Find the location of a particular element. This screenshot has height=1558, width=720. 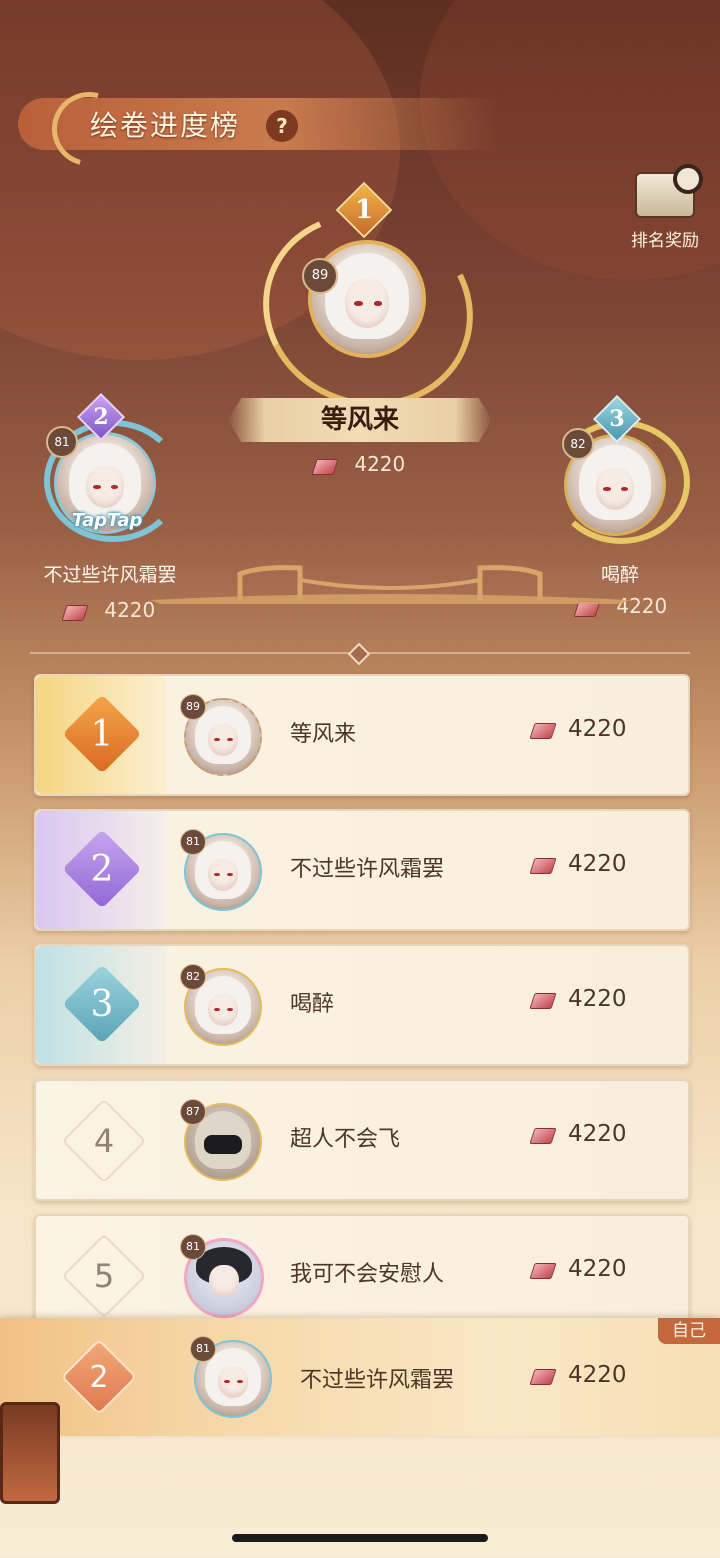

help-button: ? is located at coordinates (282, 126).